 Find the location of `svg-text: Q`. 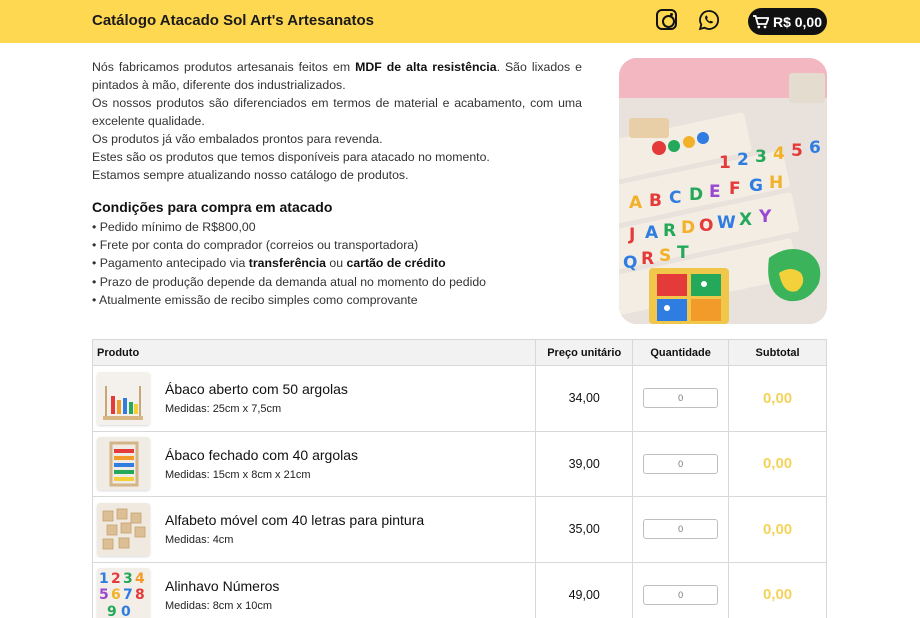

svg-text: Q is located at coordinates (630, 263).